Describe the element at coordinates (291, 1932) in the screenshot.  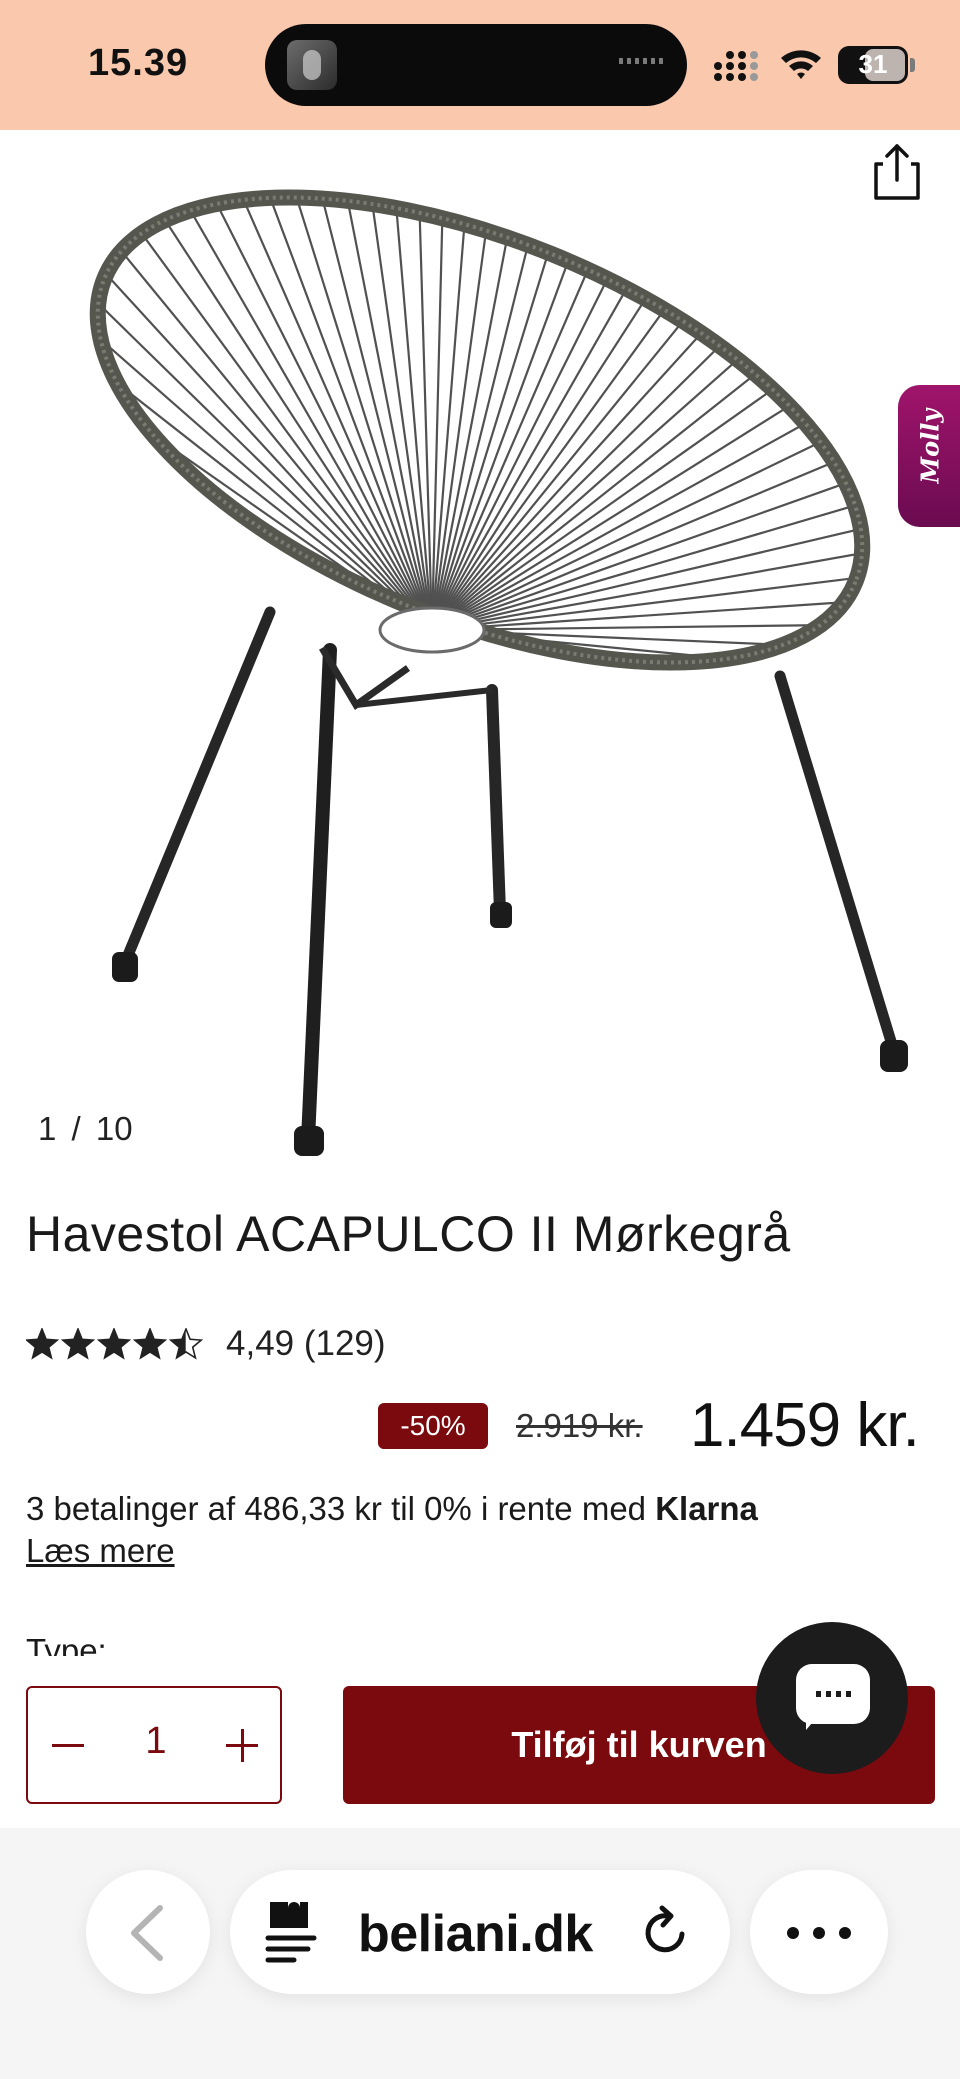
I see `reader-puzzle-icon` at that location.